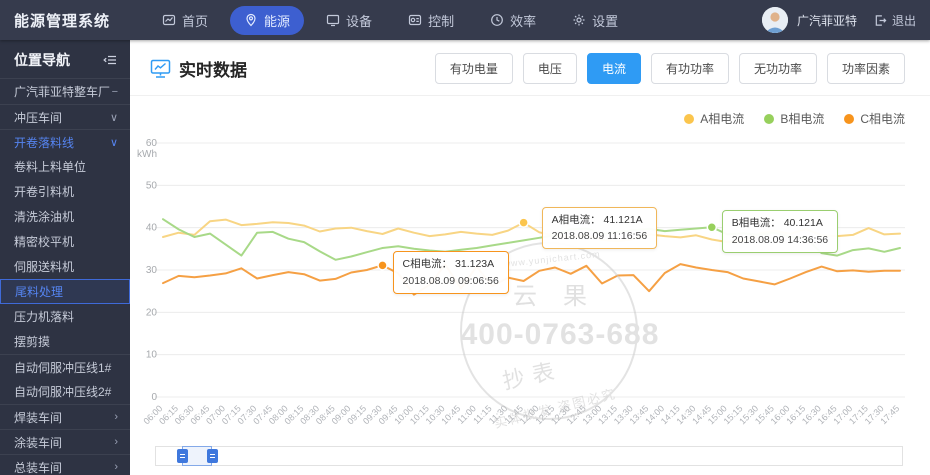 The image size is (930, 475). What do you see at coordinates (44, 242) in the screenshot?
I see `sidebar-item-label: 精密校平机` at bounding box center [44, 242].